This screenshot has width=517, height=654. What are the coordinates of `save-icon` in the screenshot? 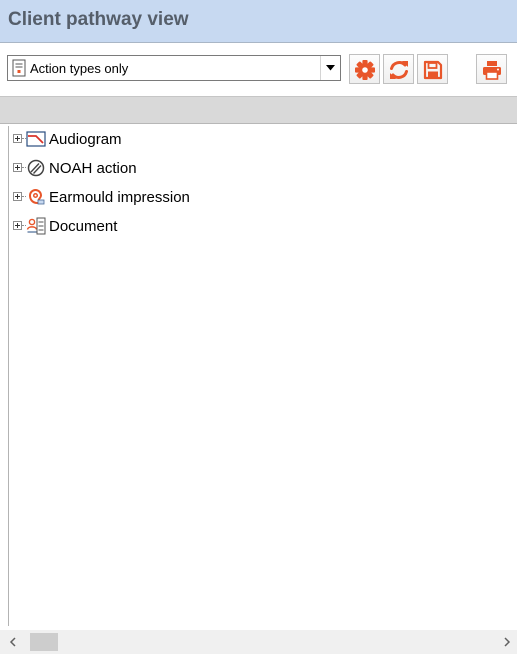 It's located at (433, 70).